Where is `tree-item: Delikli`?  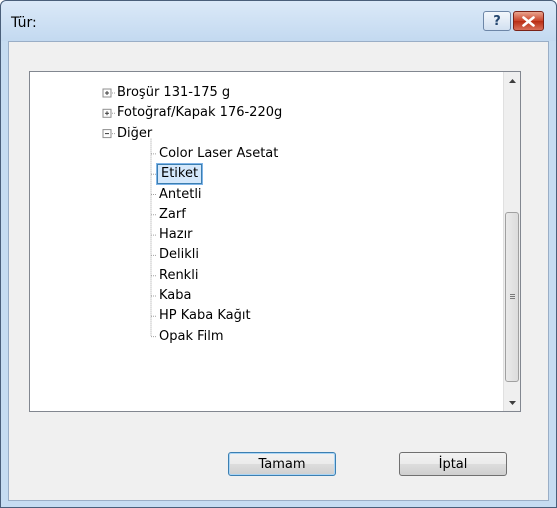 tree-item: Delikli is located at coordinates (179, 255).